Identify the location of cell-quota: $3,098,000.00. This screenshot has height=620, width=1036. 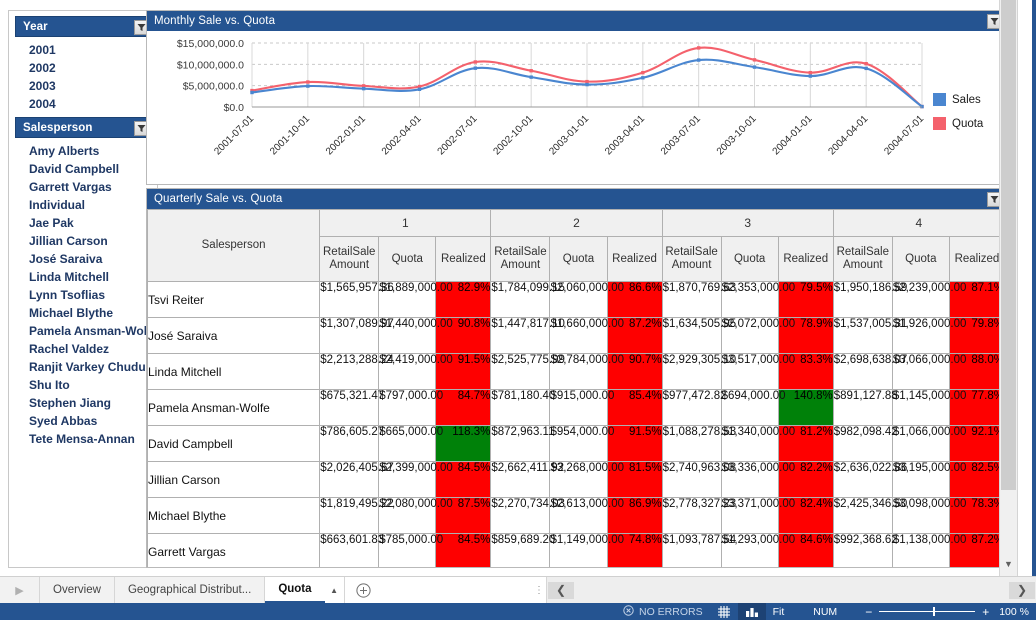
(928, 515).